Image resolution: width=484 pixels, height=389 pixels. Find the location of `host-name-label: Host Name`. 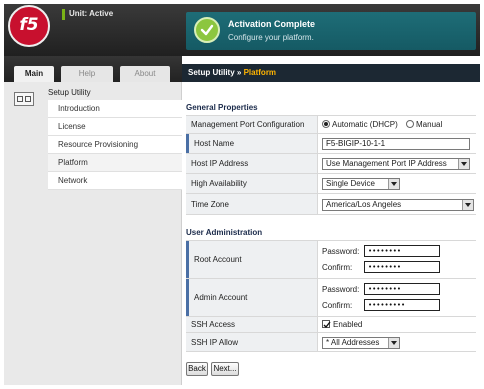

host-name-label: Host Name is located at coordinates (214, 143).